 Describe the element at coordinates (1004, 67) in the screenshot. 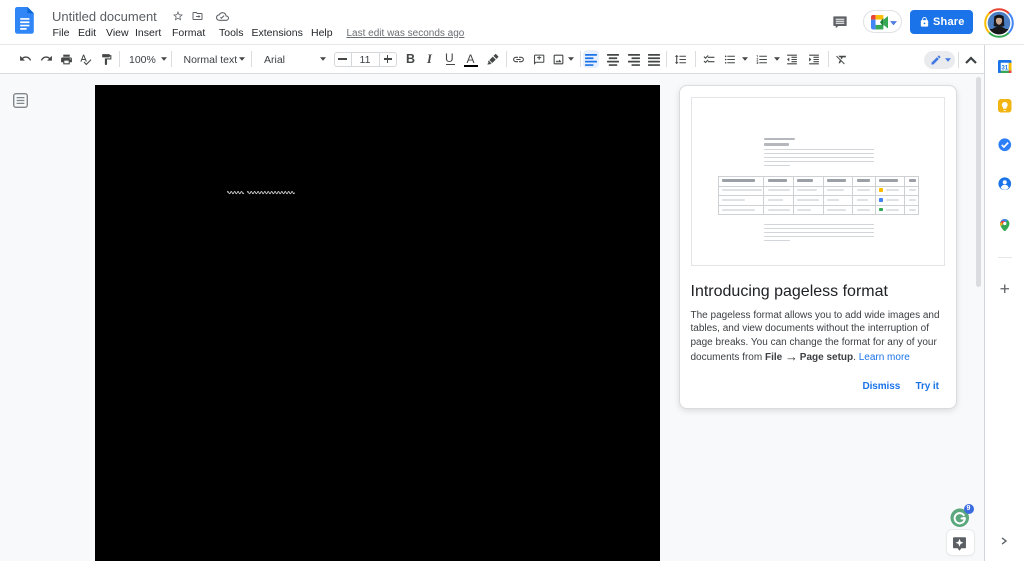

I see `svg-text: 31` at that location.